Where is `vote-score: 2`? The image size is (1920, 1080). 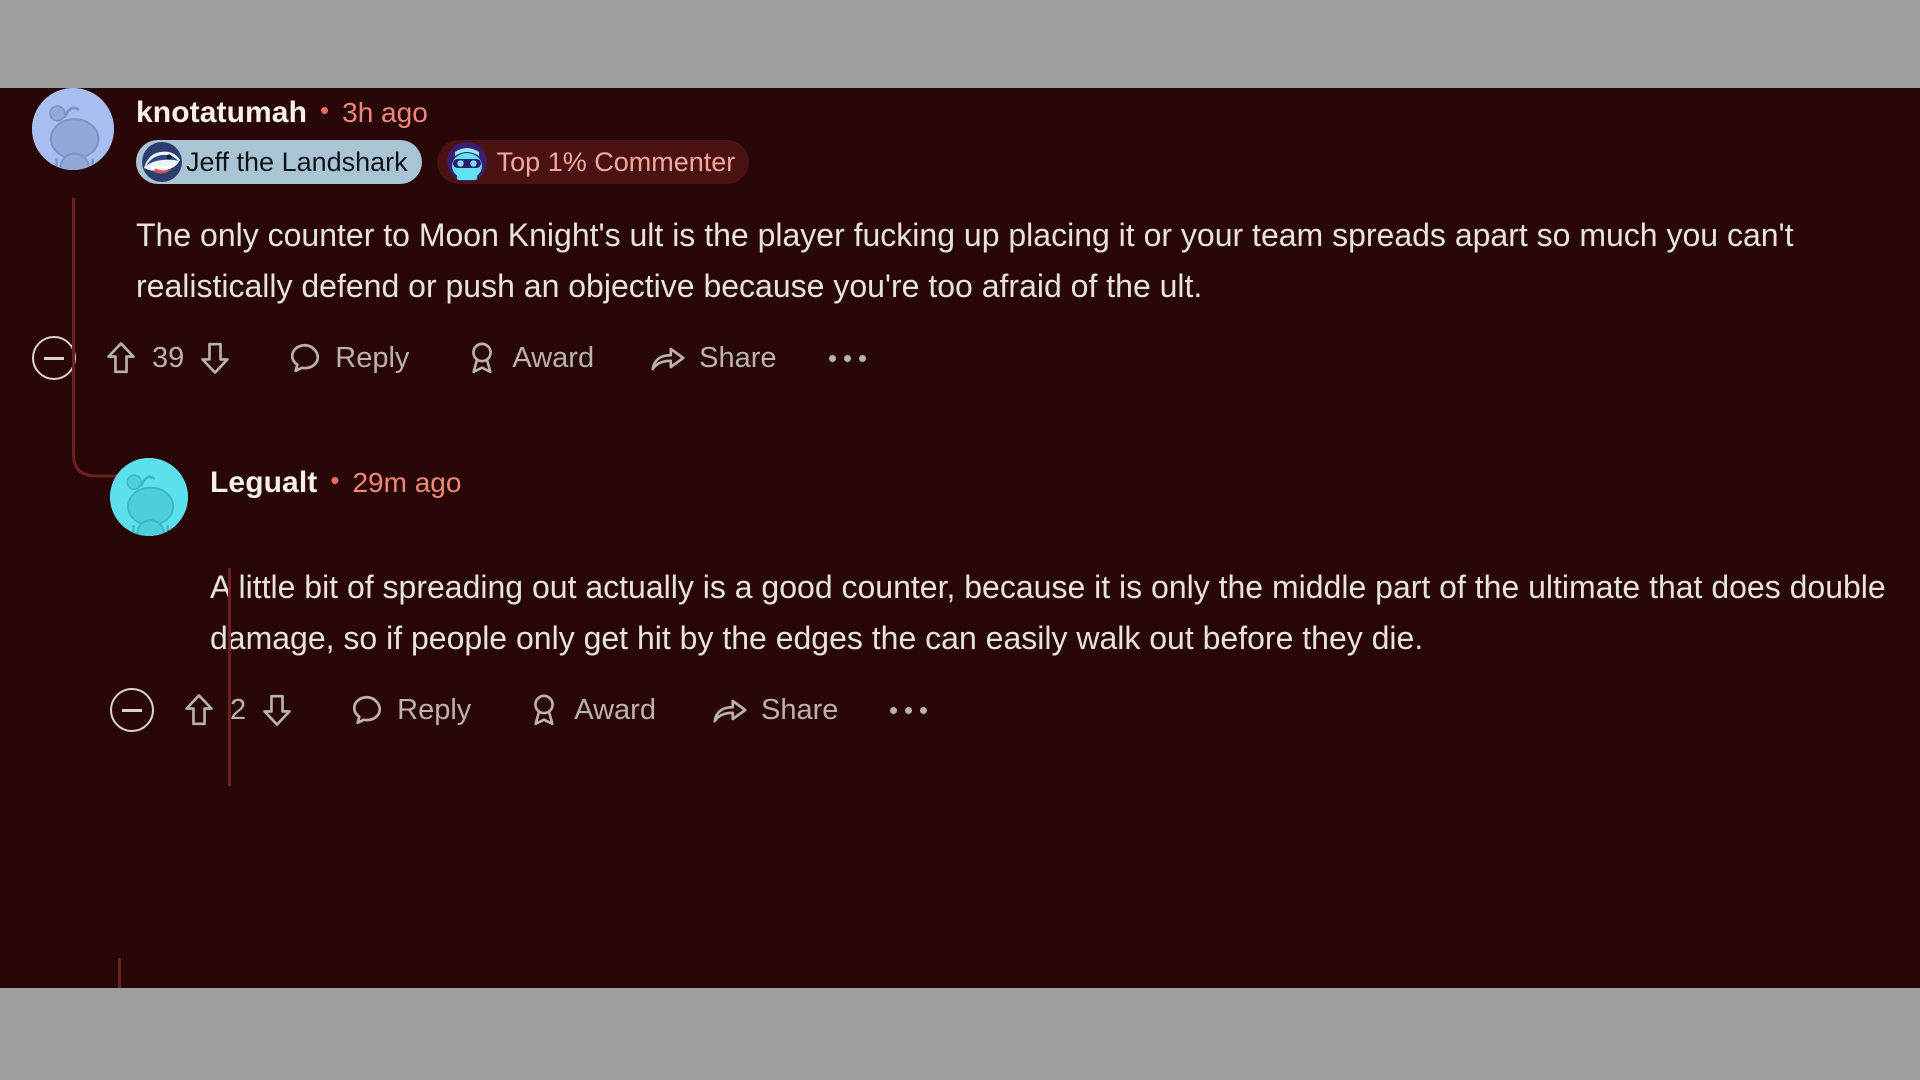
vote-score: 2 is located at coordinates (238, 709).